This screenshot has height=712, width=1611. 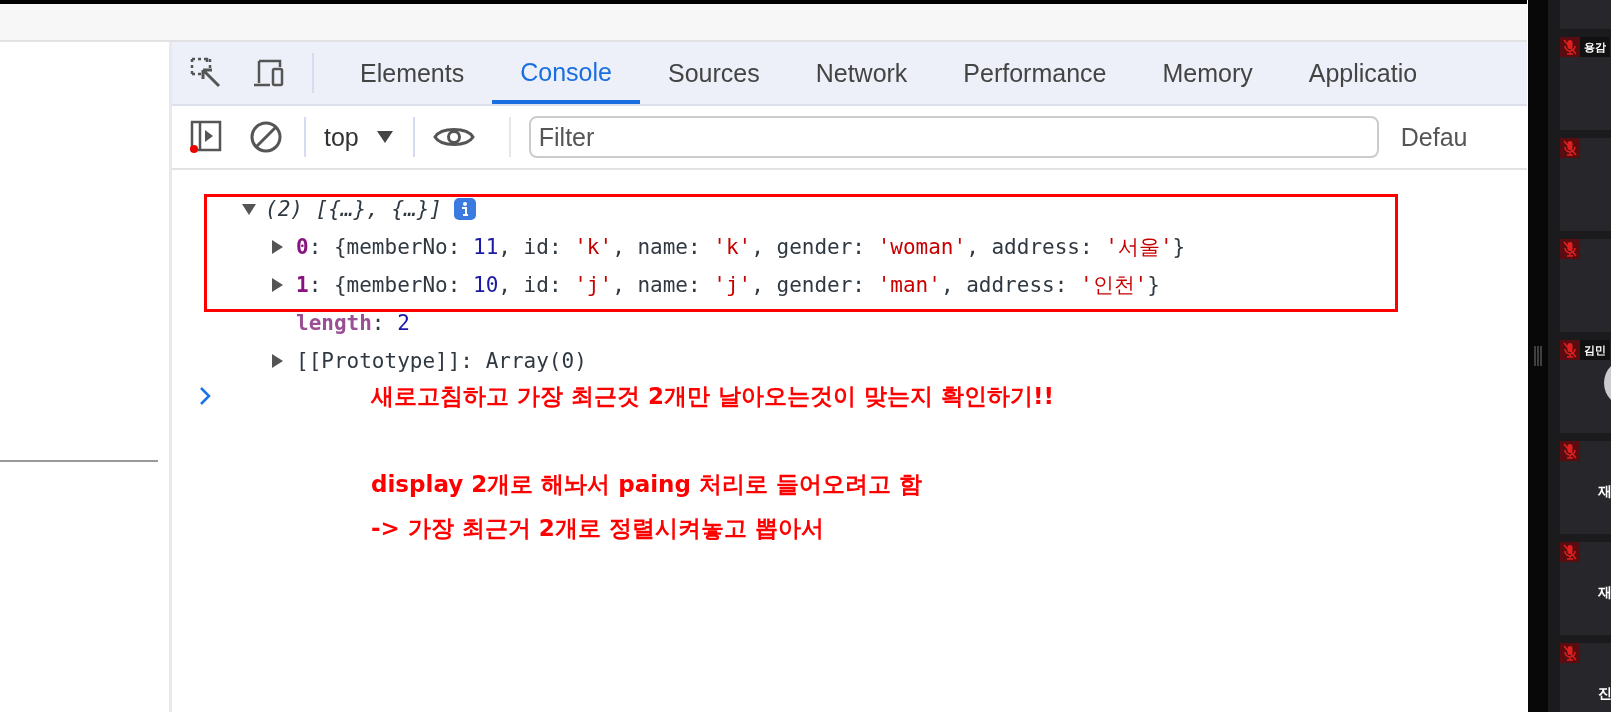 I want to click on collapse-triangle-icon, so click(x=249, y=209).